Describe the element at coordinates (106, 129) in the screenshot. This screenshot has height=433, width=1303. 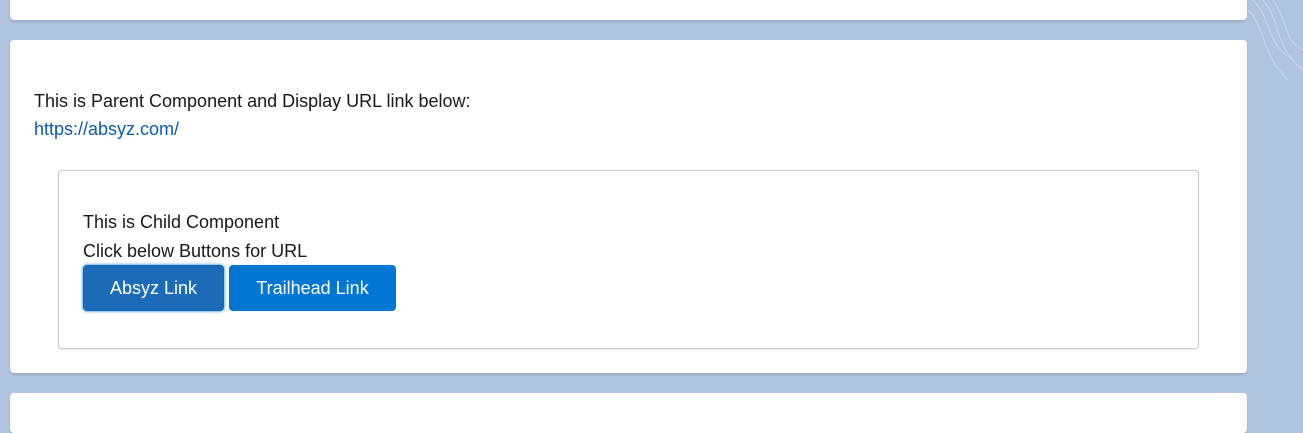
I see `absyz-url-link: https://absyz.com/` at that location.